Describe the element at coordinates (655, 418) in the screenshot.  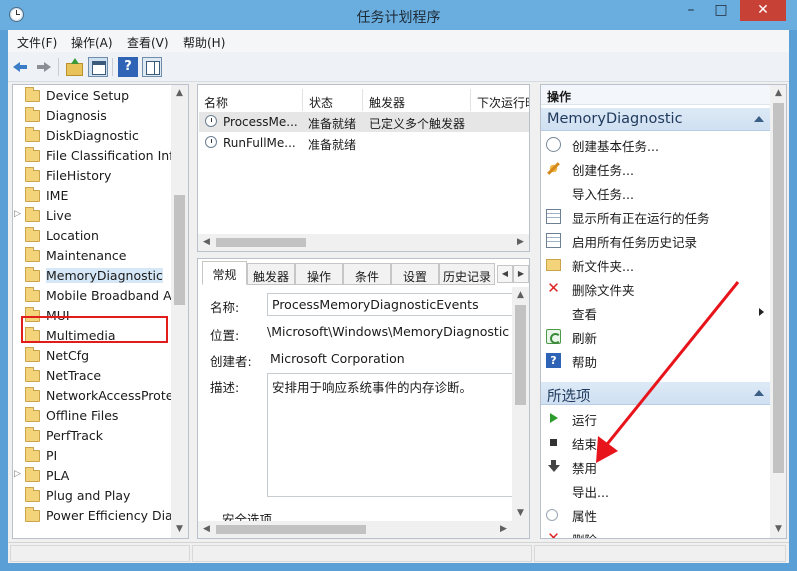
I see `action-item: 运行` at that location.